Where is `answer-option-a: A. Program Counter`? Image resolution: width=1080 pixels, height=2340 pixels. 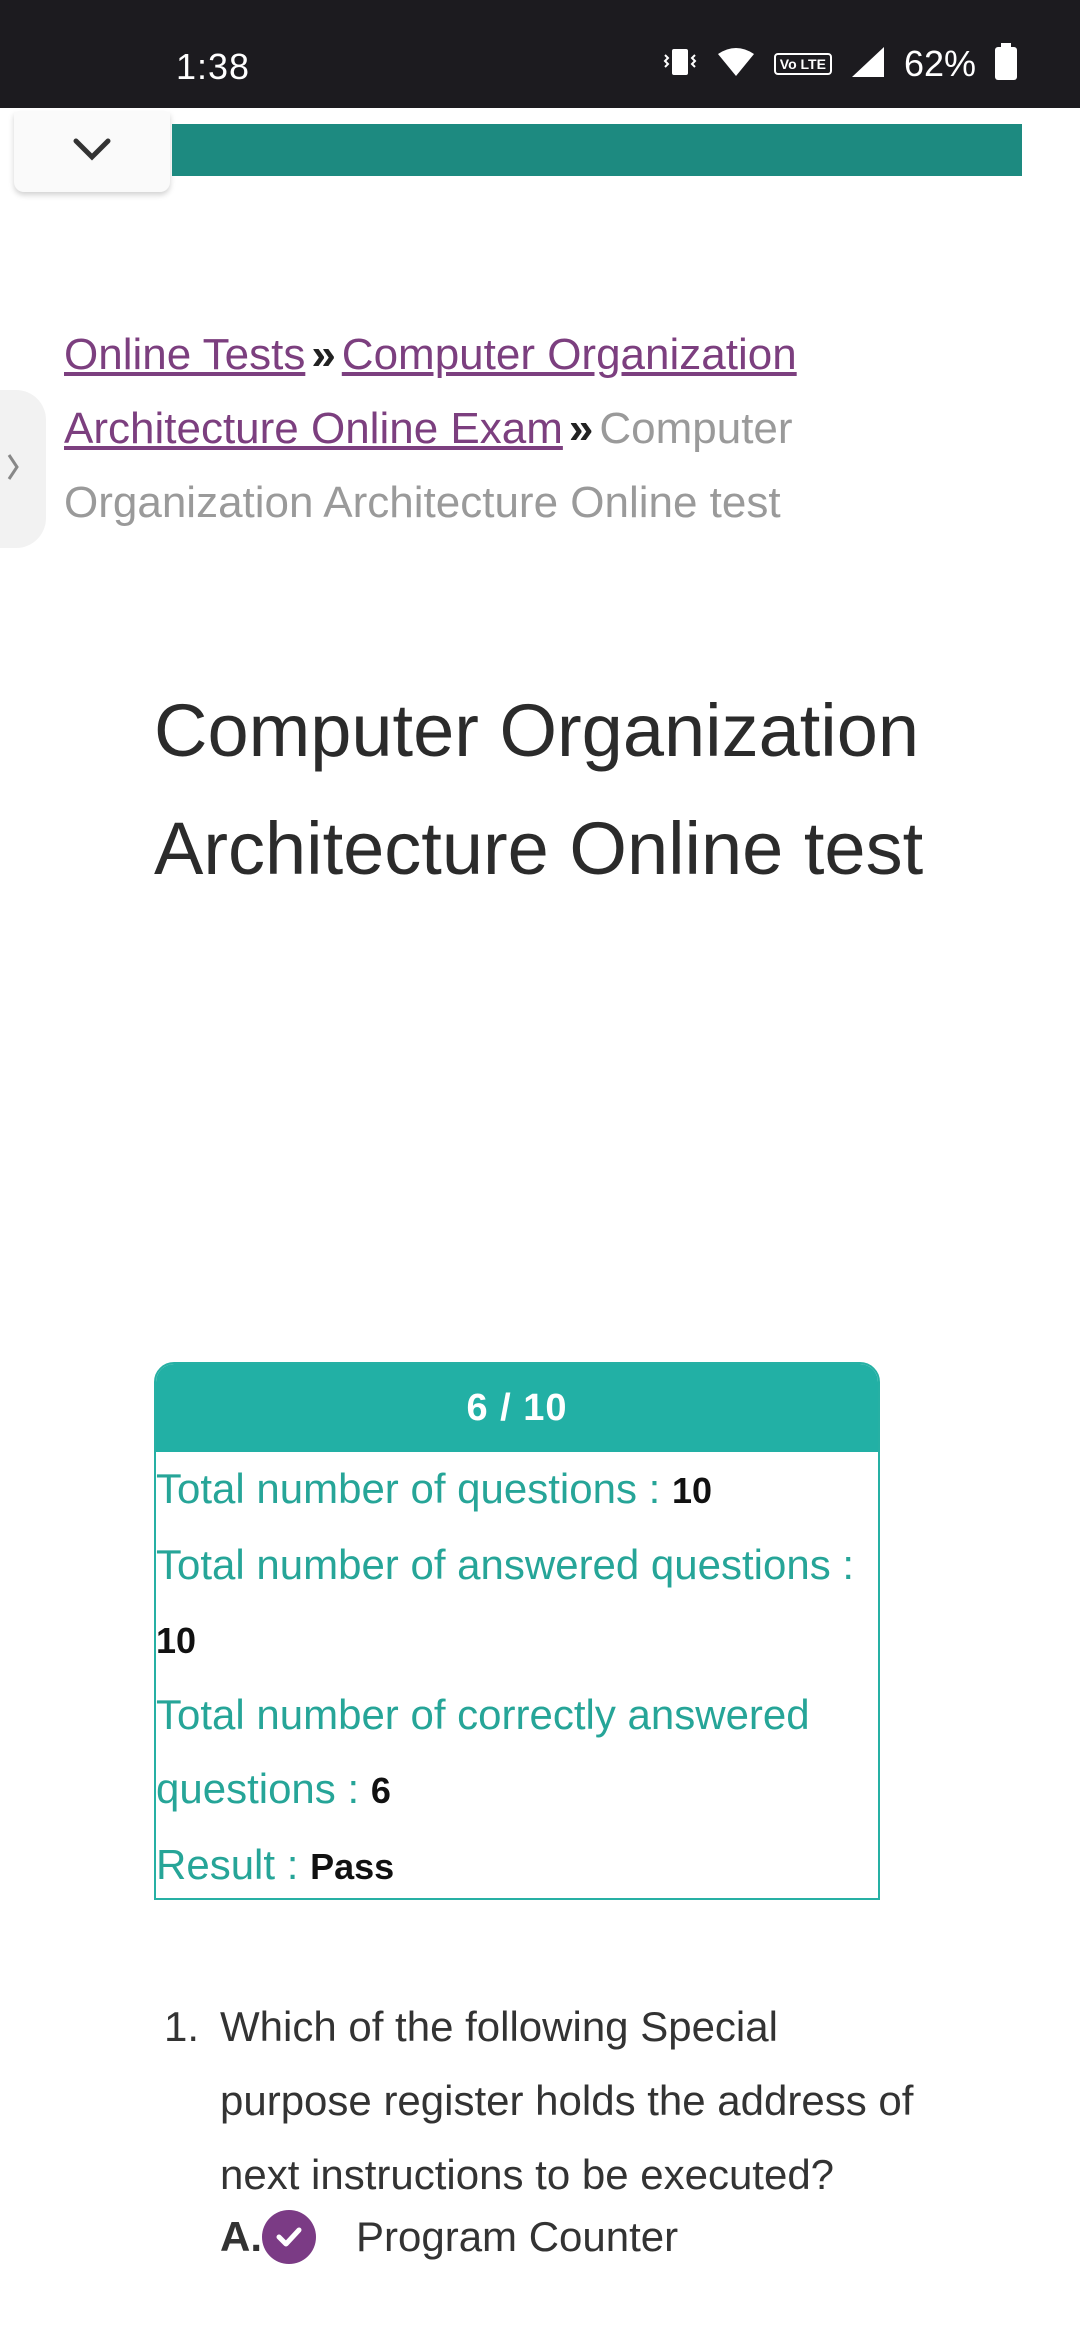 answer-option-a: A. Program Counter is located at coordinates (570, 2237).